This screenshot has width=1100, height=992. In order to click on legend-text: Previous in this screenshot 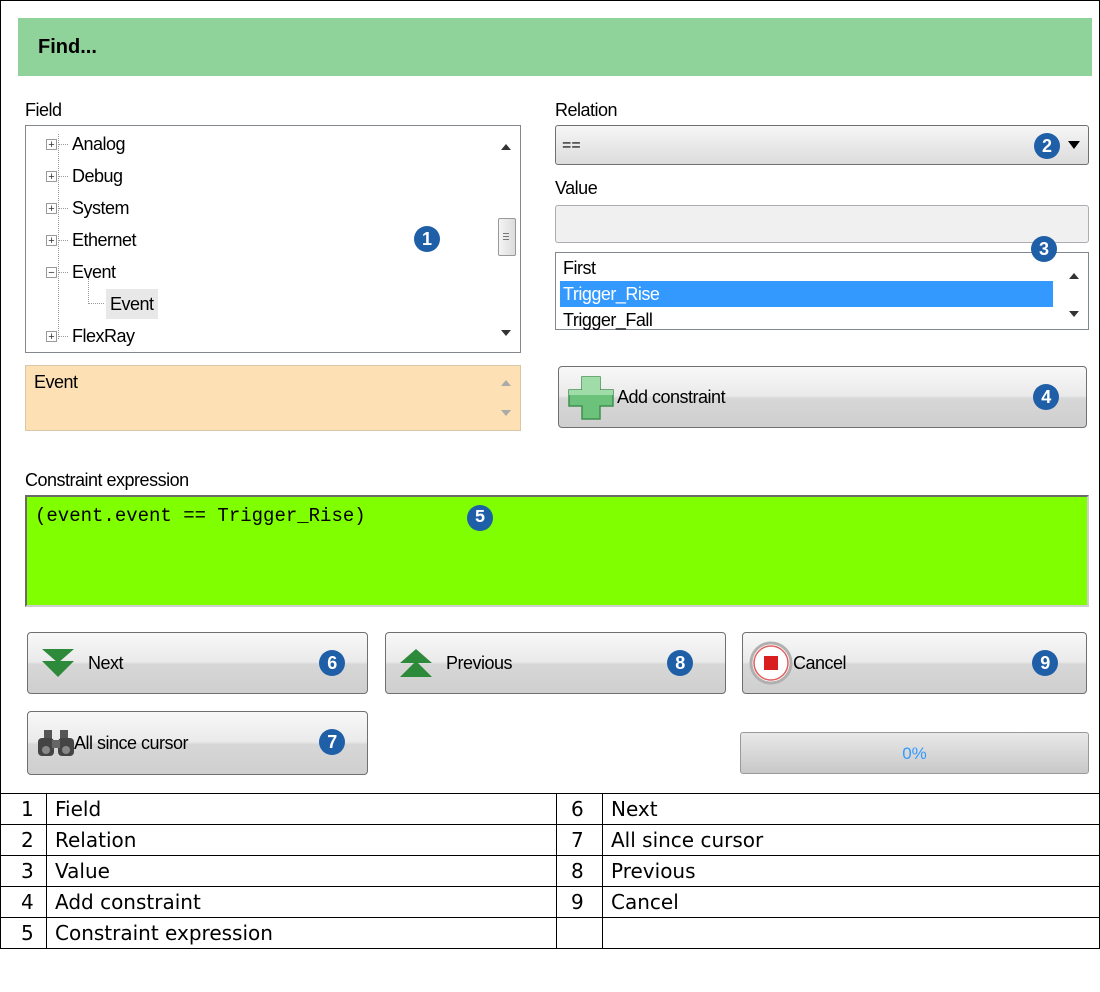, I will do `click(851, 871)`.